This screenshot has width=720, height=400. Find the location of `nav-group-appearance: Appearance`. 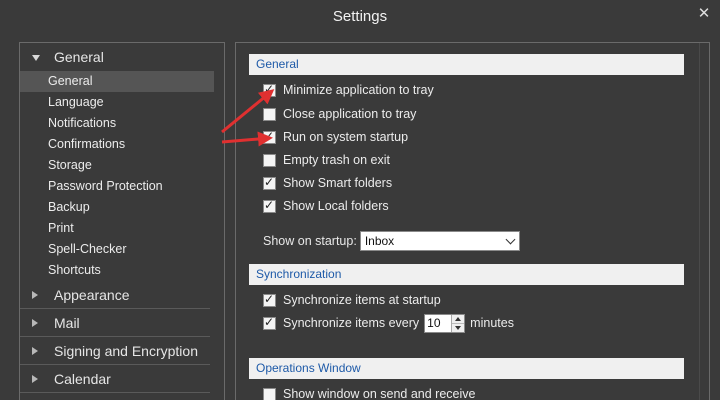

nav-group-appearance: Appearance is located at coordinates (115, 295).